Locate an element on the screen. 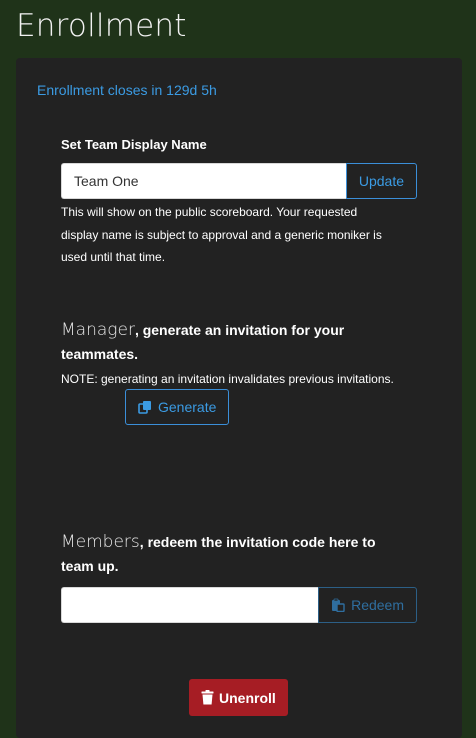 The height and width of the screenshot is (738, 476). redeem-button-label: Redeem is located at coordinates (377, 605).